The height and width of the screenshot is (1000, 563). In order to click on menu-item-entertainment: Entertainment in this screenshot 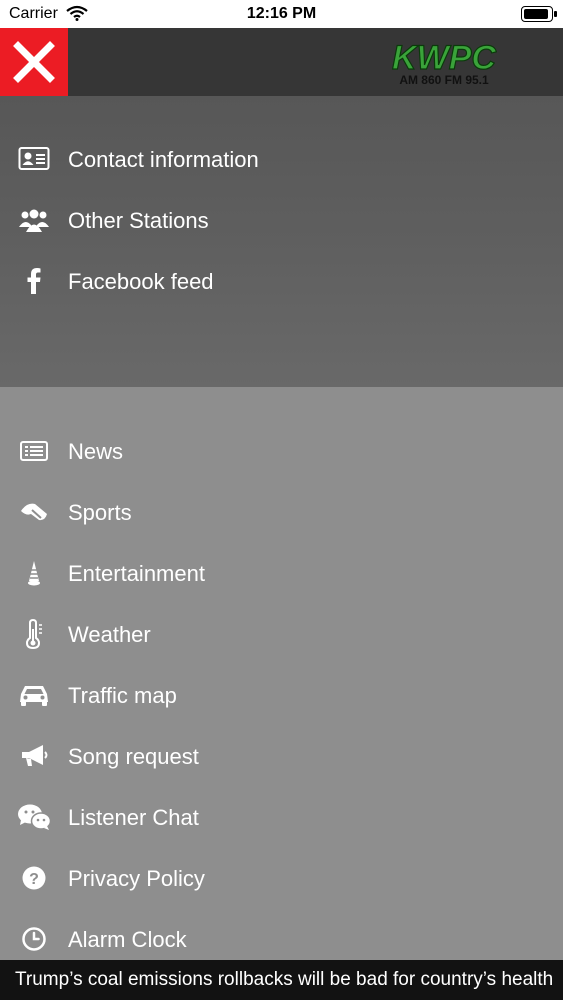, I will do `click(281, 573)`.